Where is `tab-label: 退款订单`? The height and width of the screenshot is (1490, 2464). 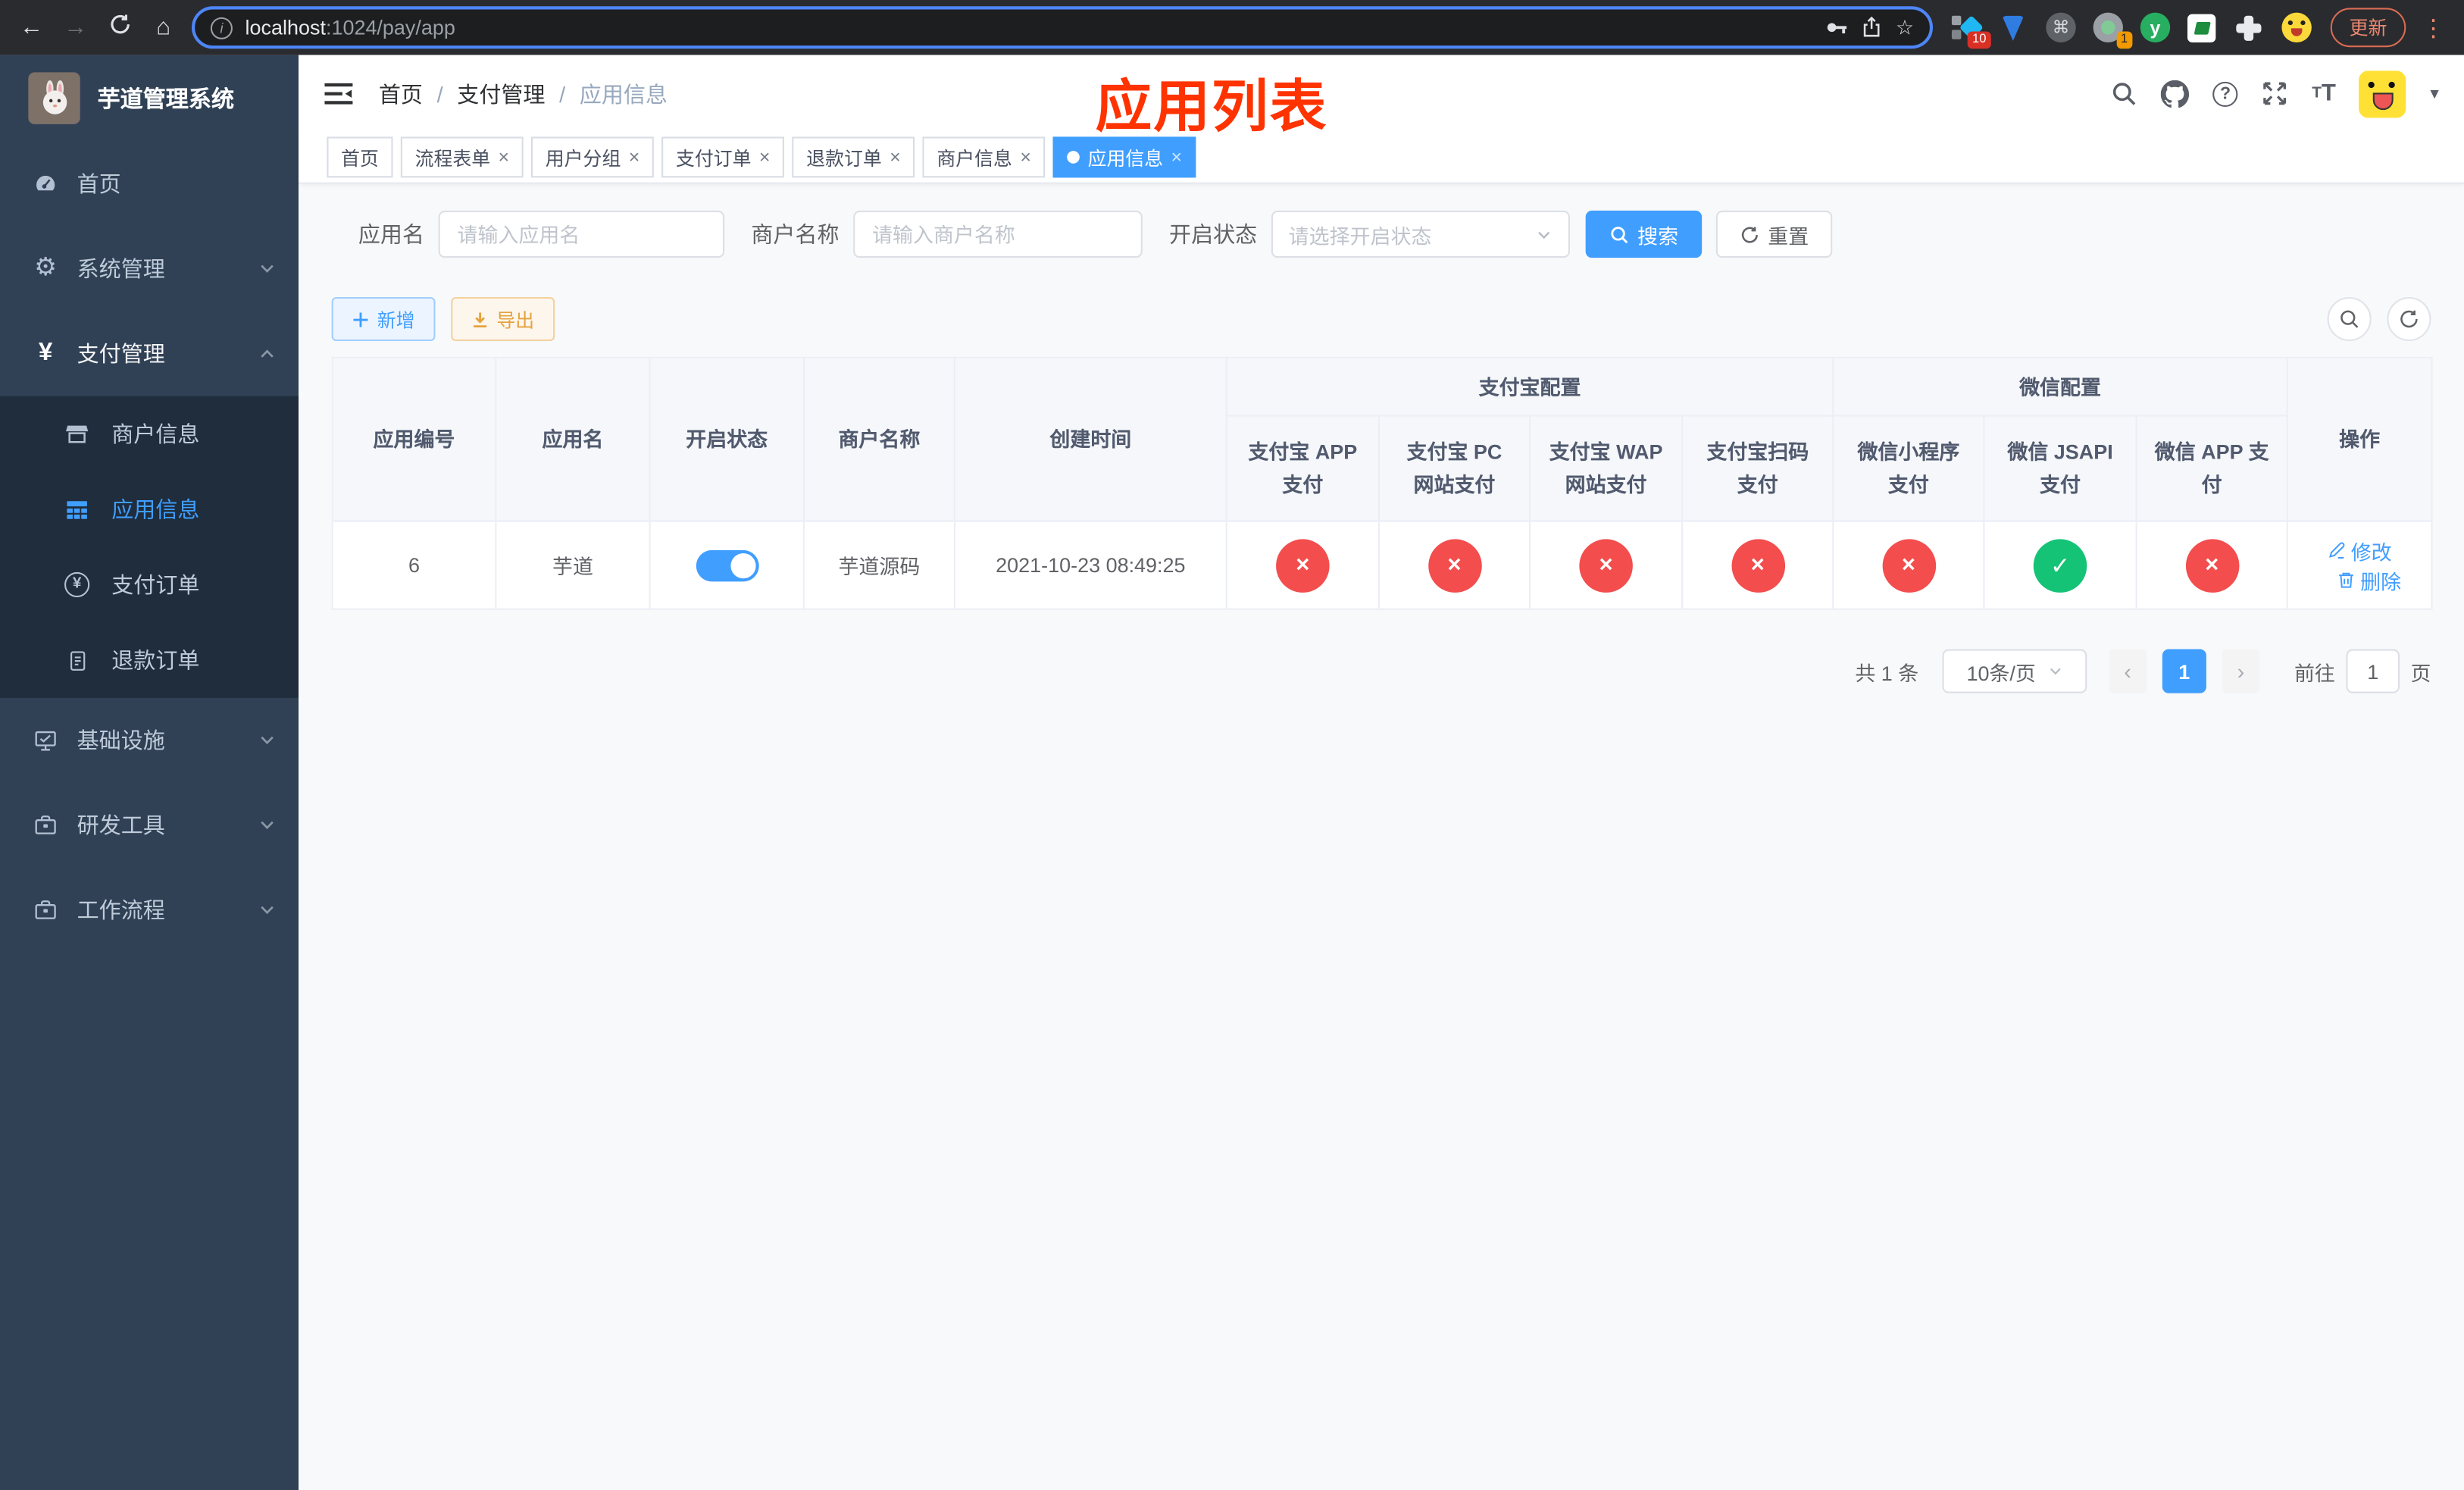
tab-label: 退款订单 is located at coordinates (844, 157).